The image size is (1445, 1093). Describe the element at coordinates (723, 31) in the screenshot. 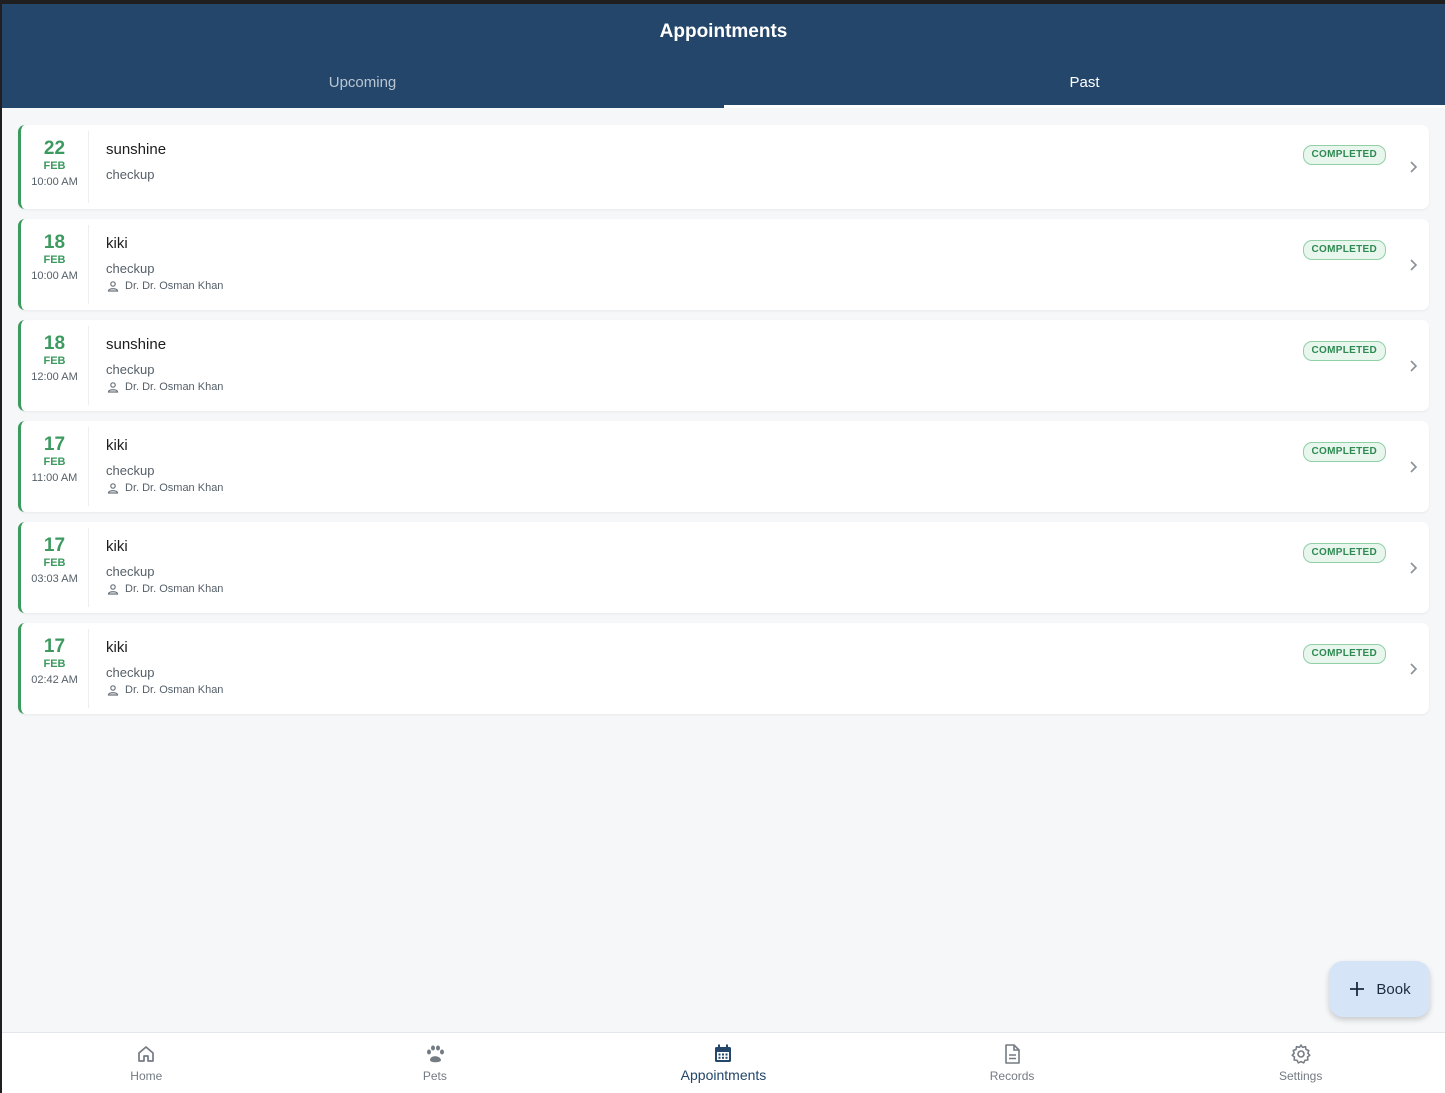

I see `page-title: Appointments` at that location.